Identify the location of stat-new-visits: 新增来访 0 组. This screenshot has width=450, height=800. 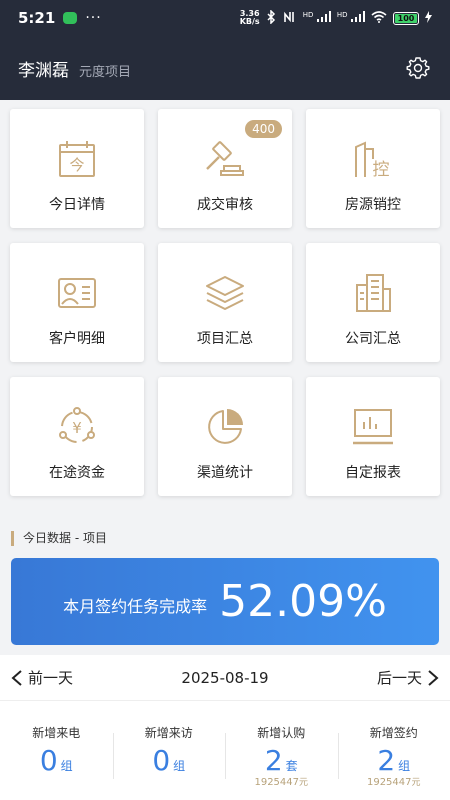
(169, 750).